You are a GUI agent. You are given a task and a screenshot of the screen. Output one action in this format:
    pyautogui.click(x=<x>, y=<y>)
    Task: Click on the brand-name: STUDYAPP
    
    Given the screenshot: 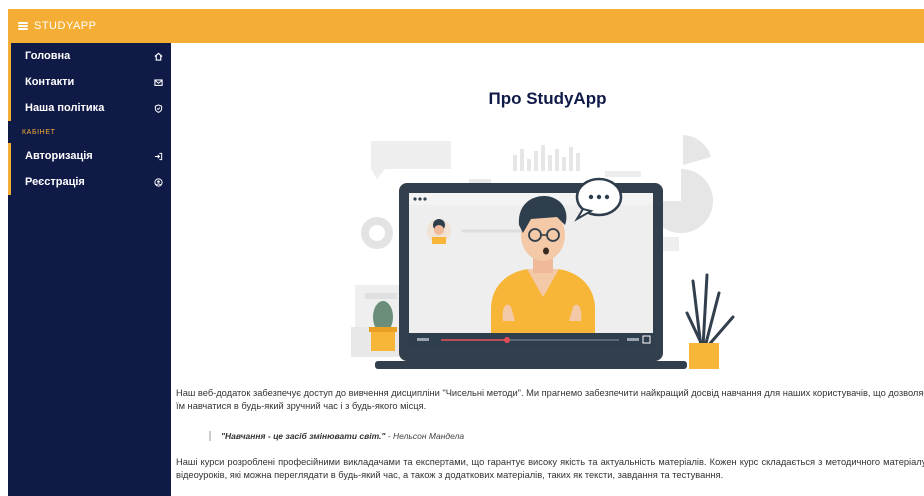 What is the action you would take?
    pyautogui.click(x=65, y=26)
    